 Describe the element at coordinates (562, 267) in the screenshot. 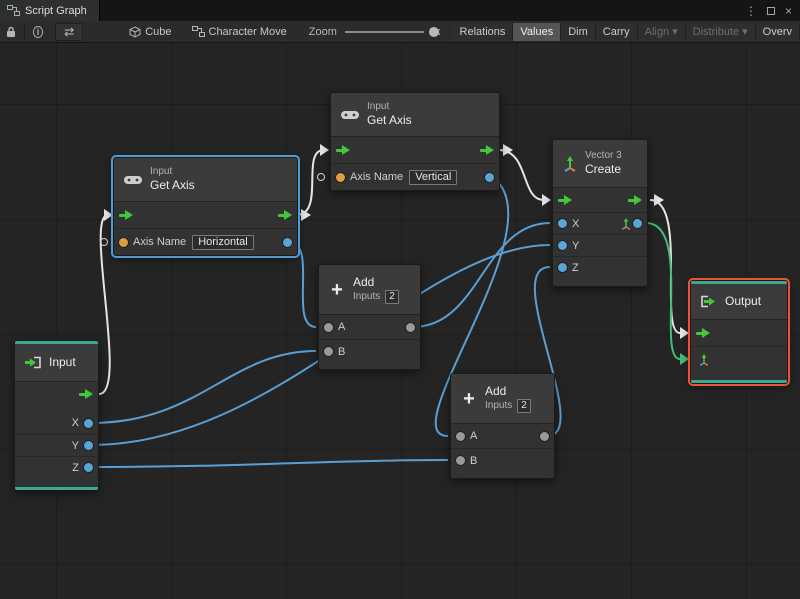

I see `z-input-port` at that location.